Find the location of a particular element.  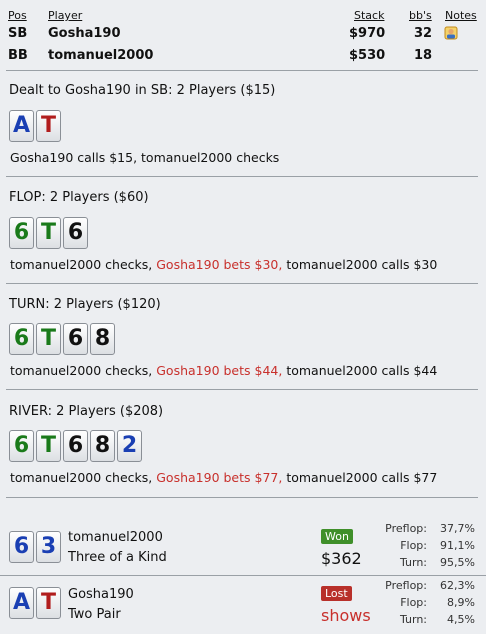

stack-column-header: Stack is located at coordinates (369, 15).